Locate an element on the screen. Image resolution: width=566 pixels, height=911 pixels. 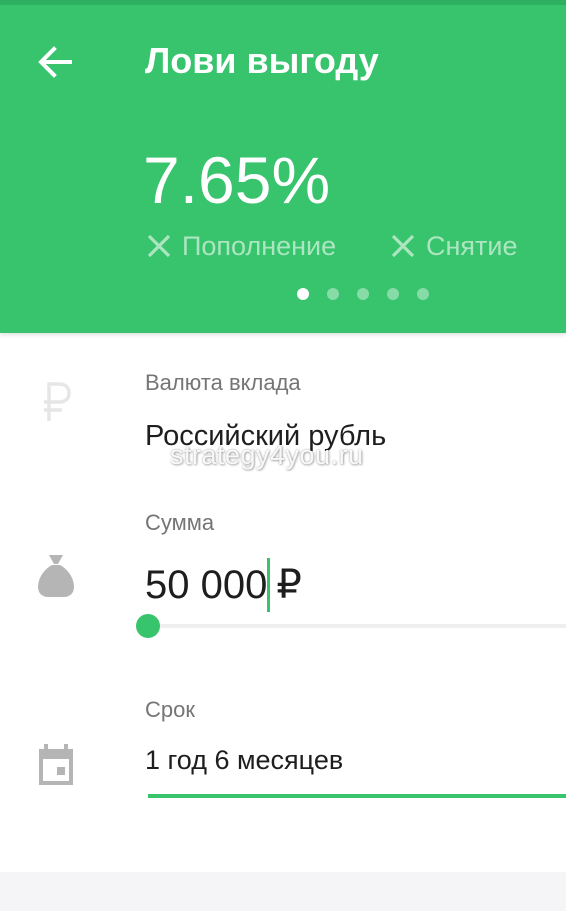
interest-rate: 7.65% is located at coordinates (237, 180).